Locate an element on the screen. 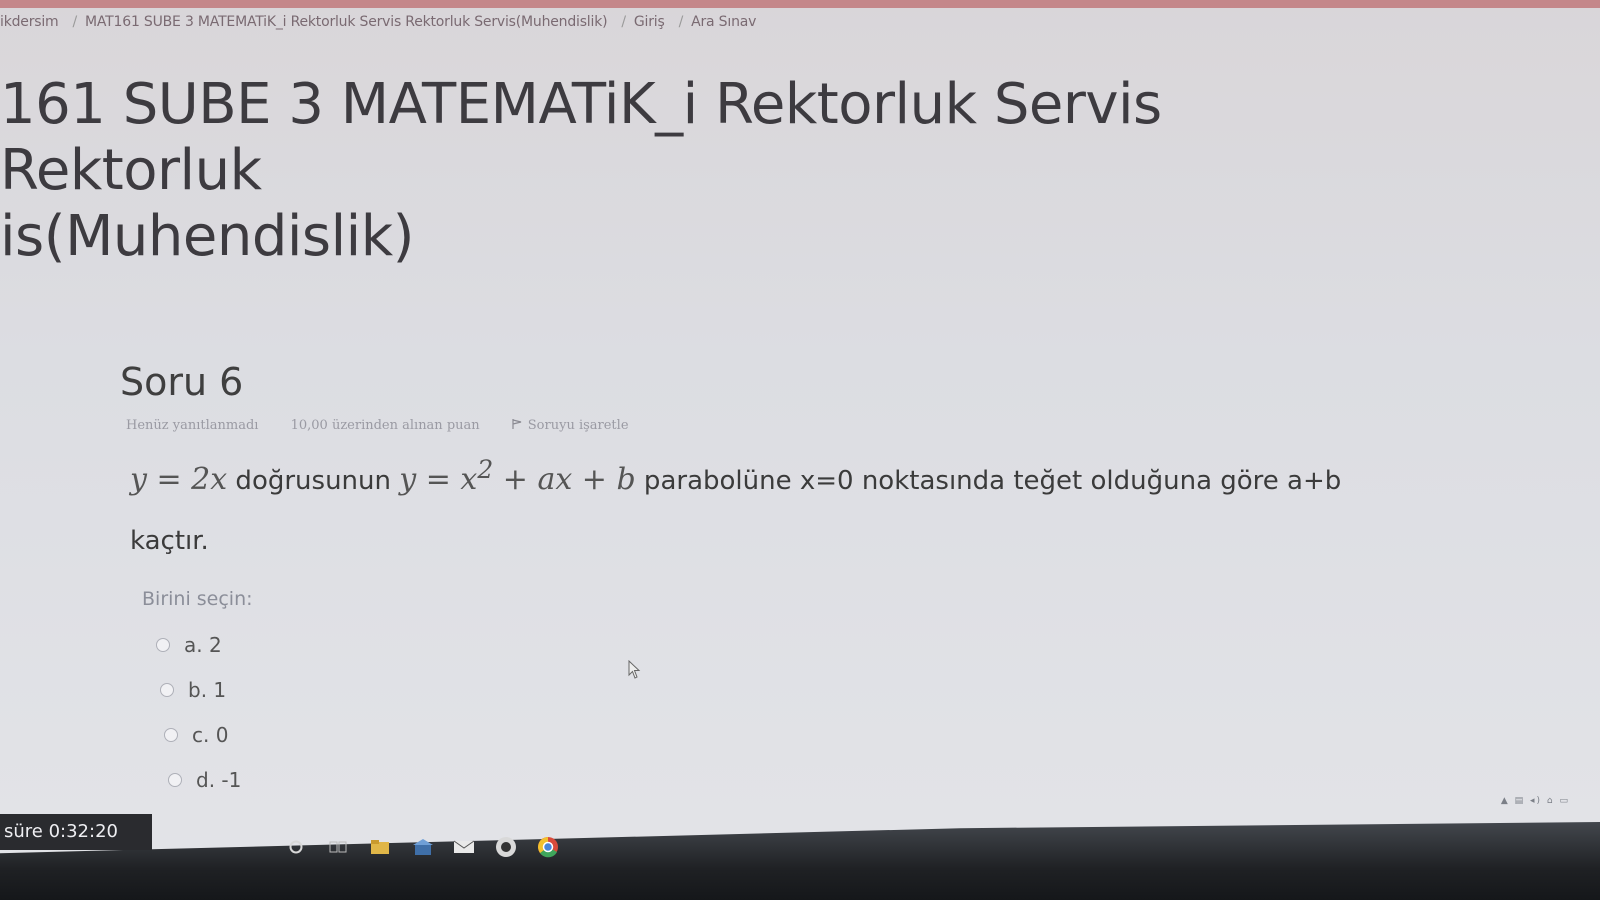 This screenshot has height=900, width=1600. question-points: 10,00 üzerinden alınan puan is located at coordinates (385, 425).